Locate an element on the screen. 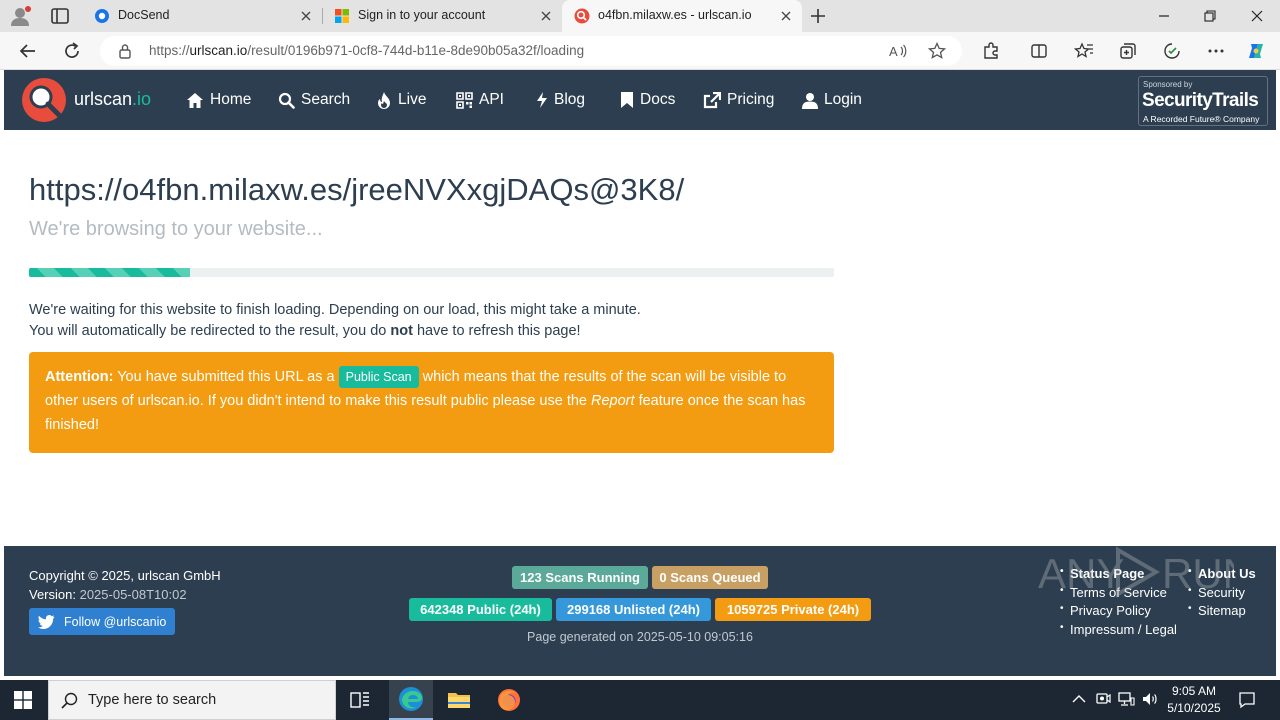 Image resolution: width=1280 pixels, height=720 pixels. tab-docsend: DocSend is located at coordinates (202, 16).